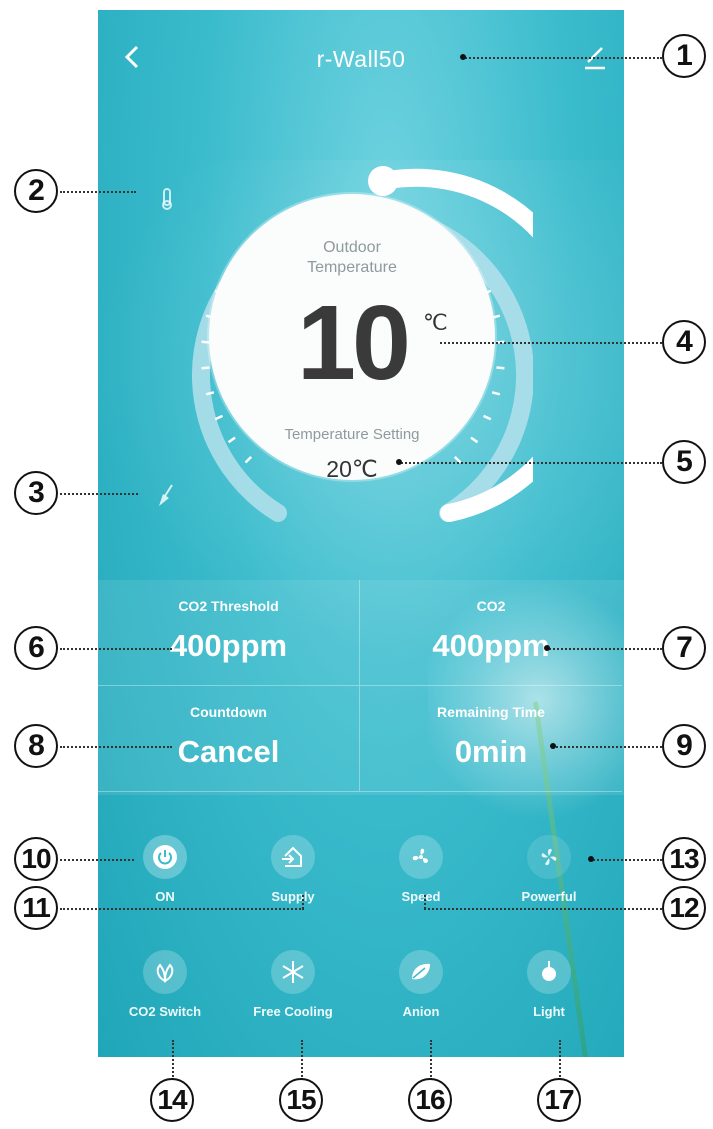  Describe the element at coordinates (352, 434) in the screenshot. I see `temperature-setting-label: Temperature Setting` at that location.